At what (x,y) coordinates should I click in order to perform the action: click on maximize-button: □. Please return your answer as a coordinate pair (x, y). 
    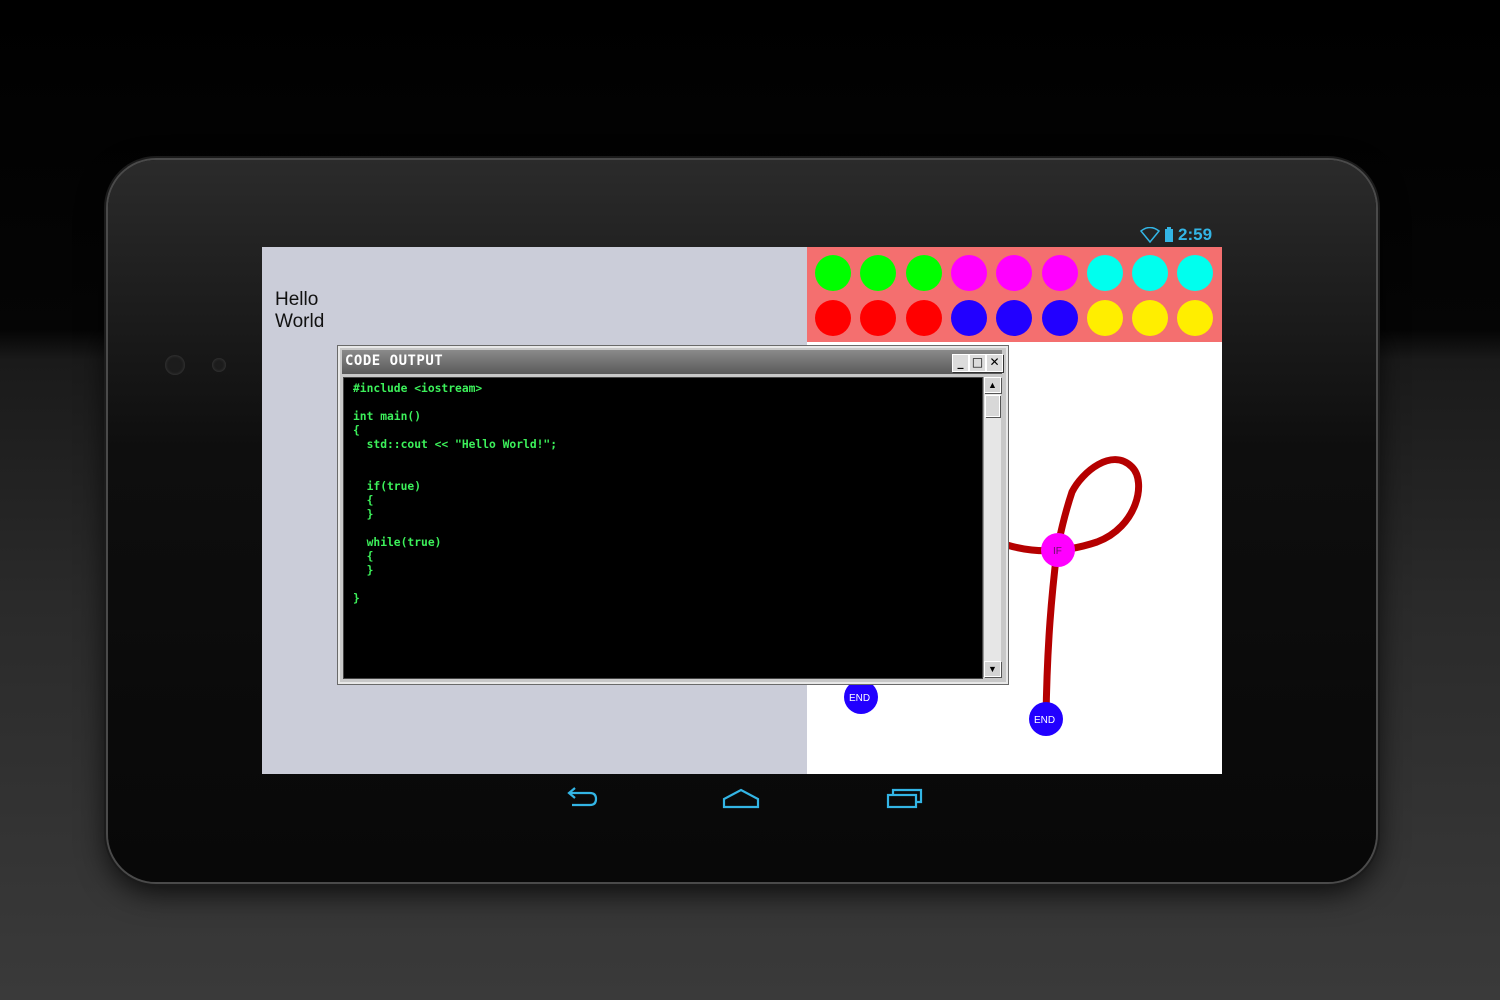
    Looking at the image, I should click on (977, 363).